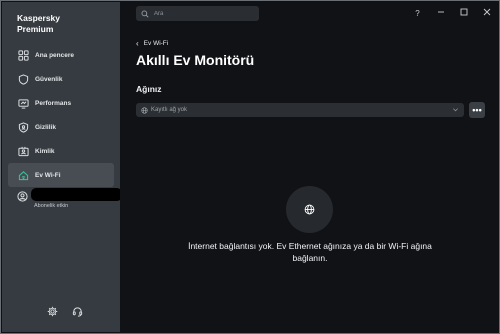  What do you see at coordinates (204, 13) in the screenshot?
I see `search-input` at bounding box center [204, 13].